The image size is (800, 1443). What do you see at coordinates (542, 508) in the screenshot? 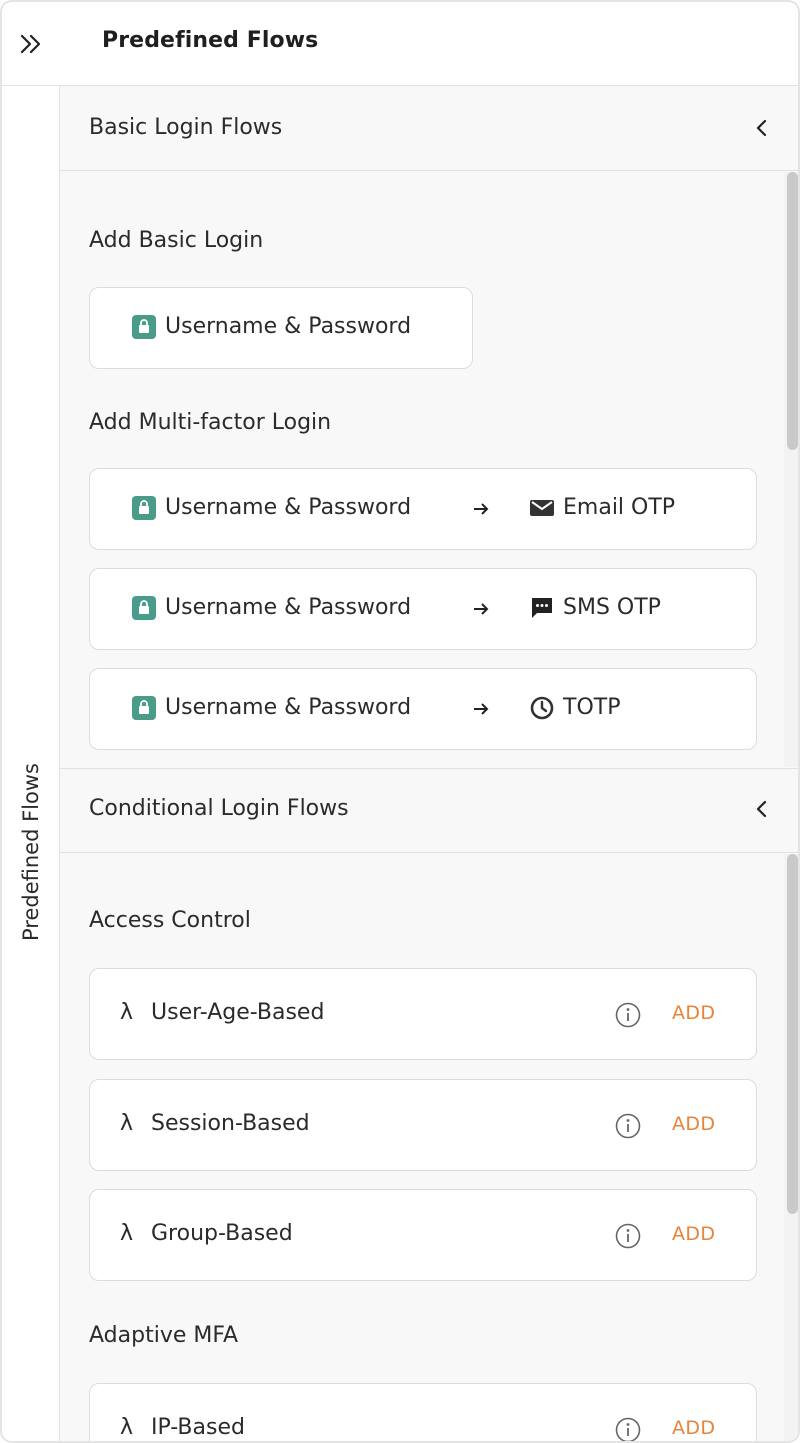
I see `email-icon` at bounding box center [542, 508].